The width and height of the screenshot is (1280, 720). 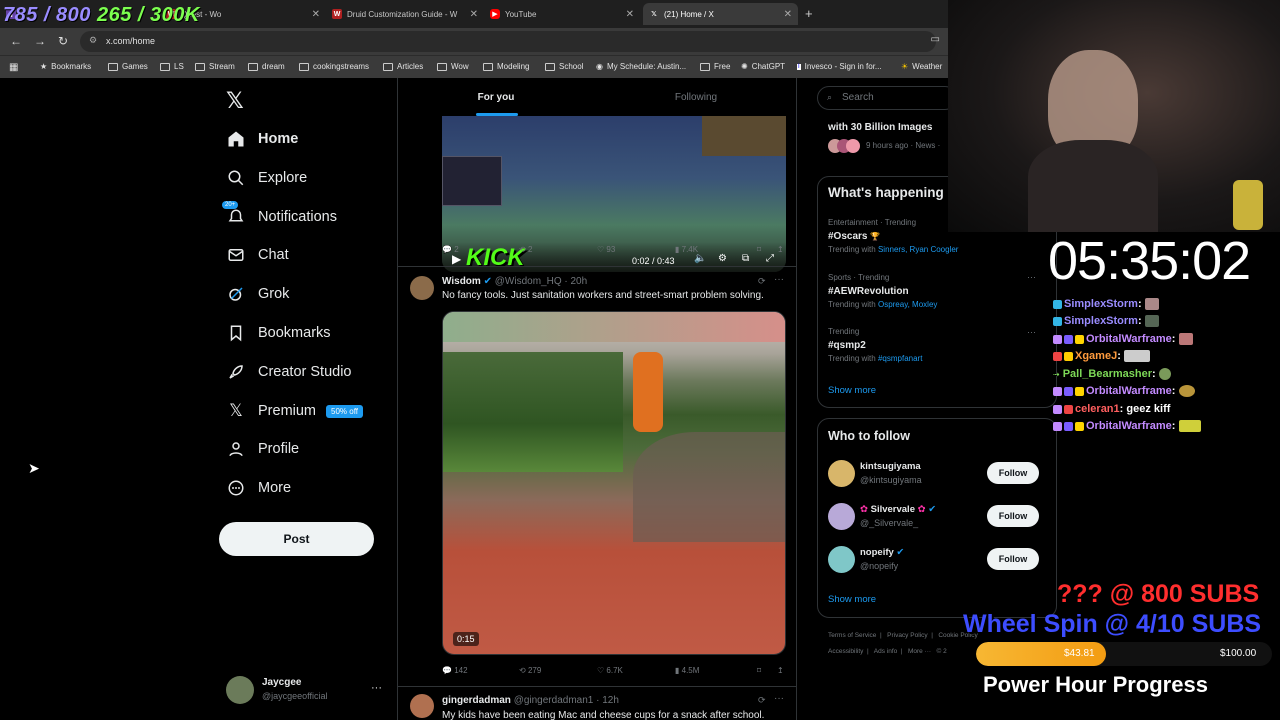 I want to click on nav-explore: Explore, so click(x=266, y=178).